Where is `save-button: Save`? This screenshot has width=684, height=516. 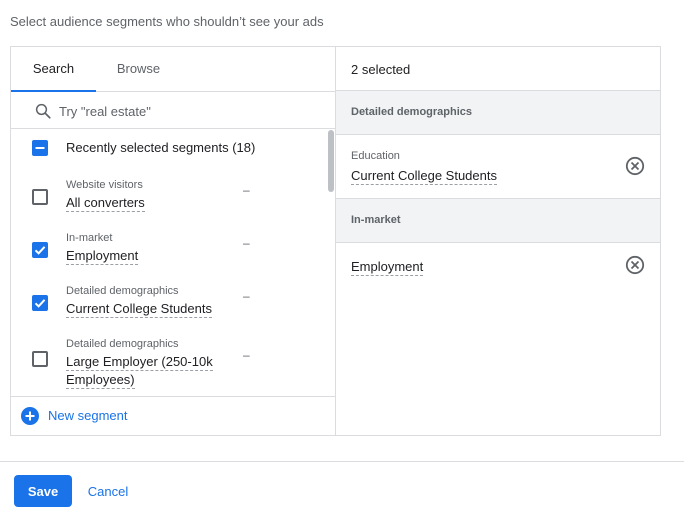
save-button: Save is located at coordinates (43, 491).